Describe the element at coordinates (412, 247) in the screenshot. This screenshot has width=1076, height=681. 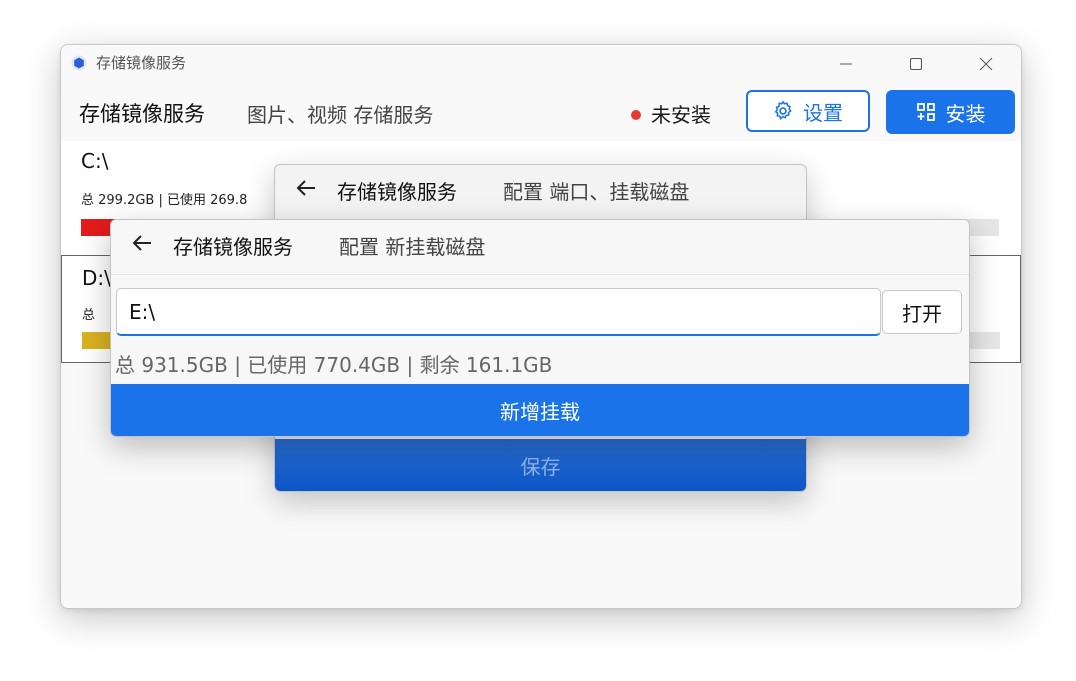
I see `dialog-subtitle: 配置 新挂载磁盘` at that location.